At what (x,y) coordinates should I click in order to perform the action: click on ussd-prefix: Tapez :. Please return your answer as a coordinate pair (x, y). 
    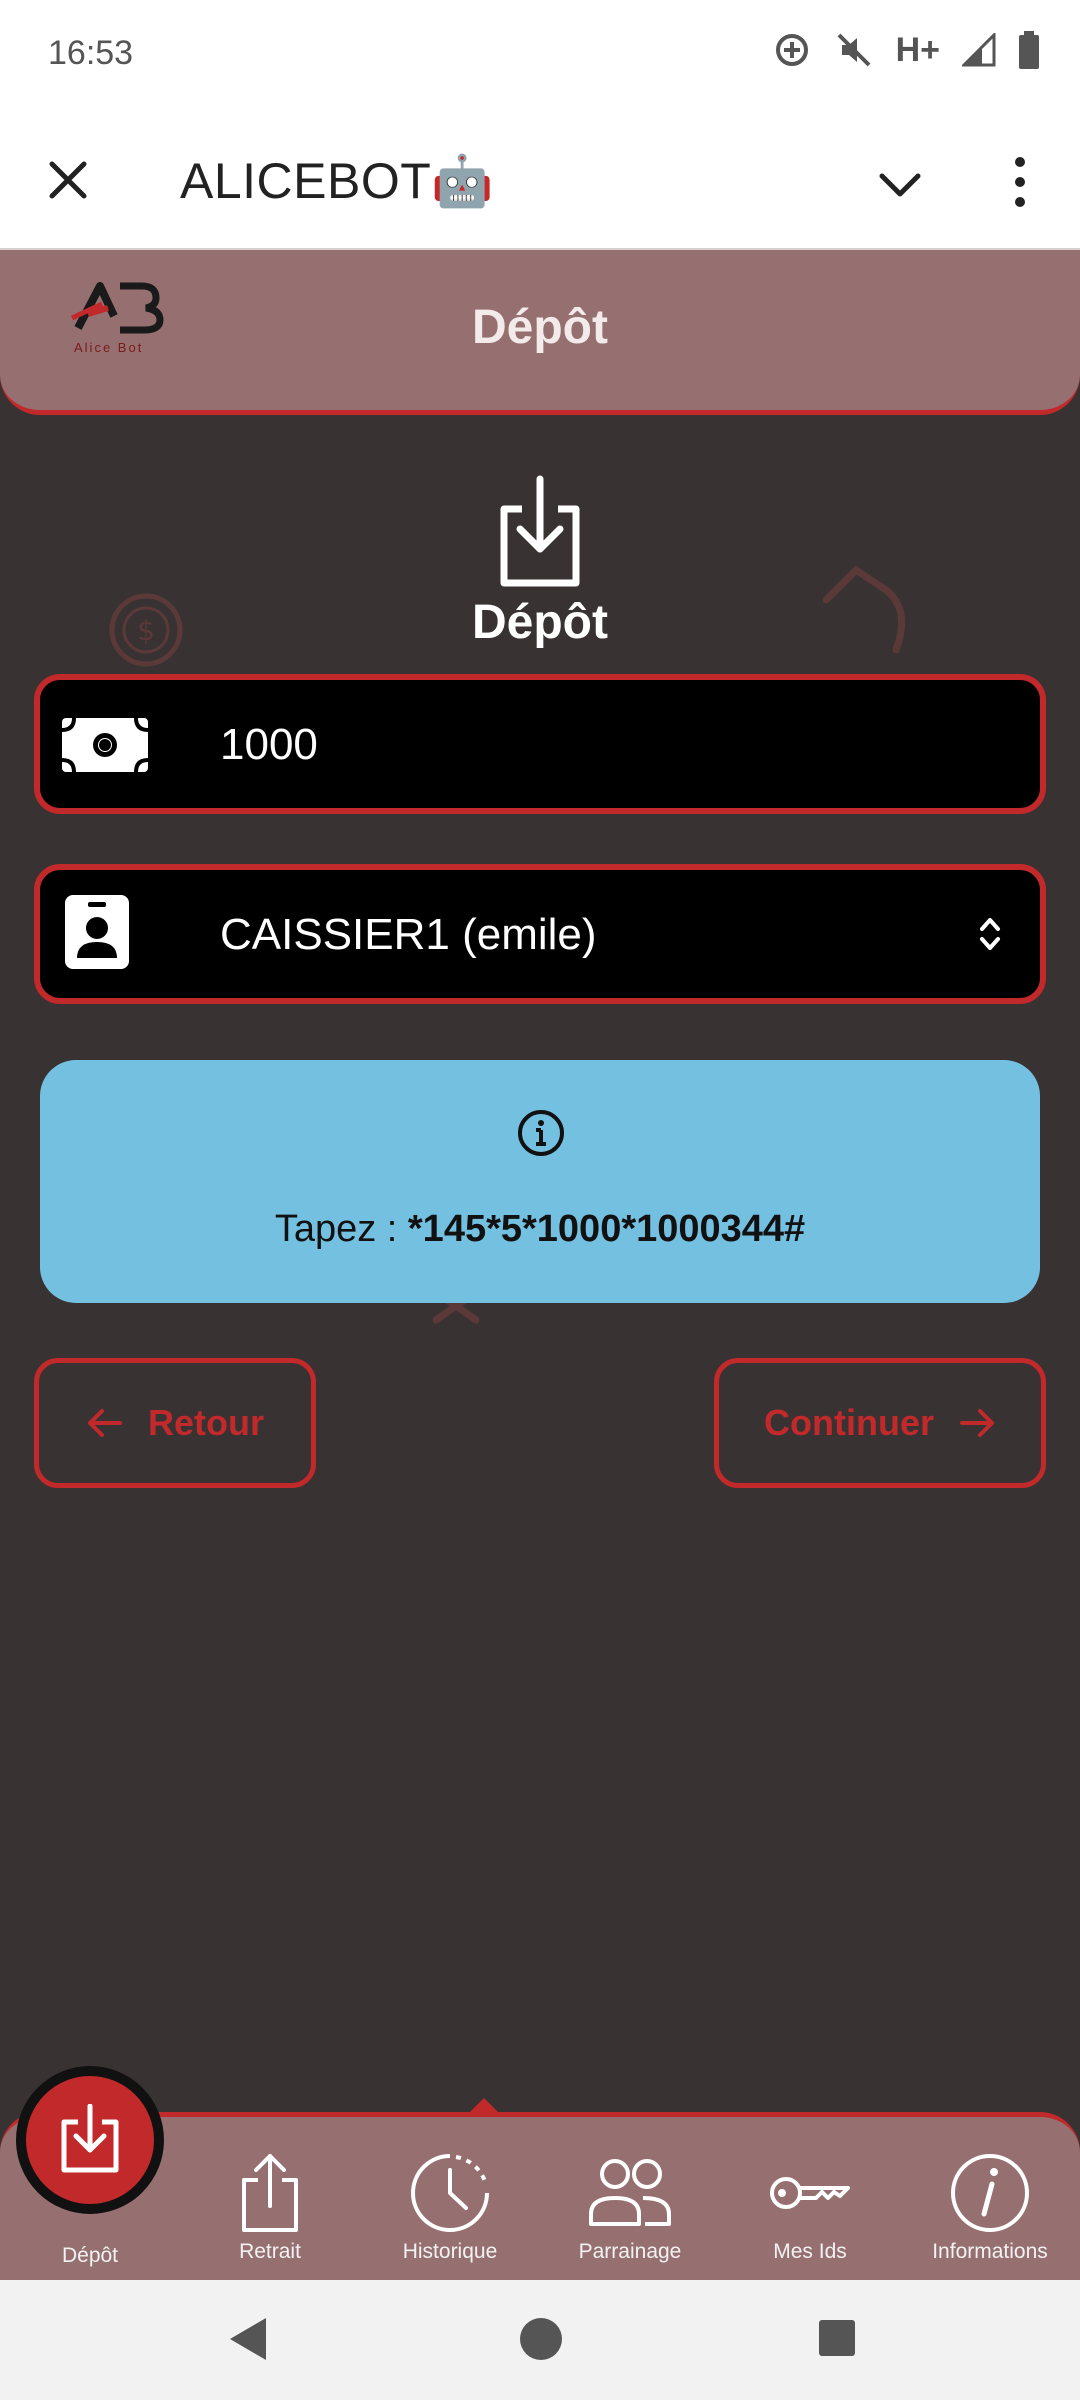
    Looking at the image, I should click on (341, 1229).